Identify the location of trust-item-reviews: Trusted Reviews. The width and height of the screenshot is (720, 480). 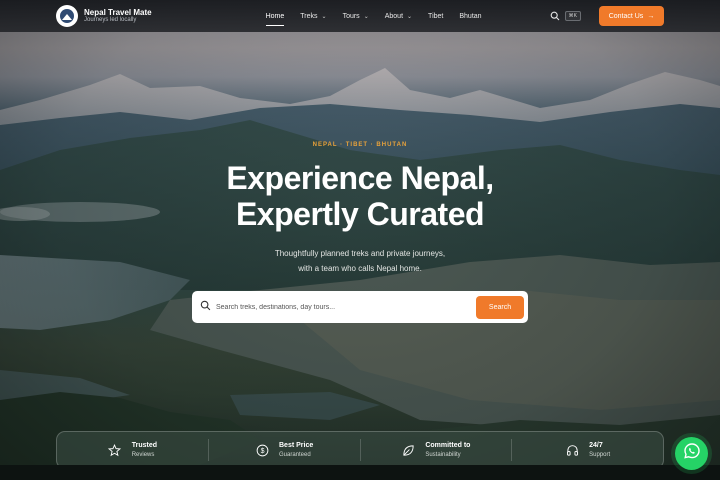
(133, 450).